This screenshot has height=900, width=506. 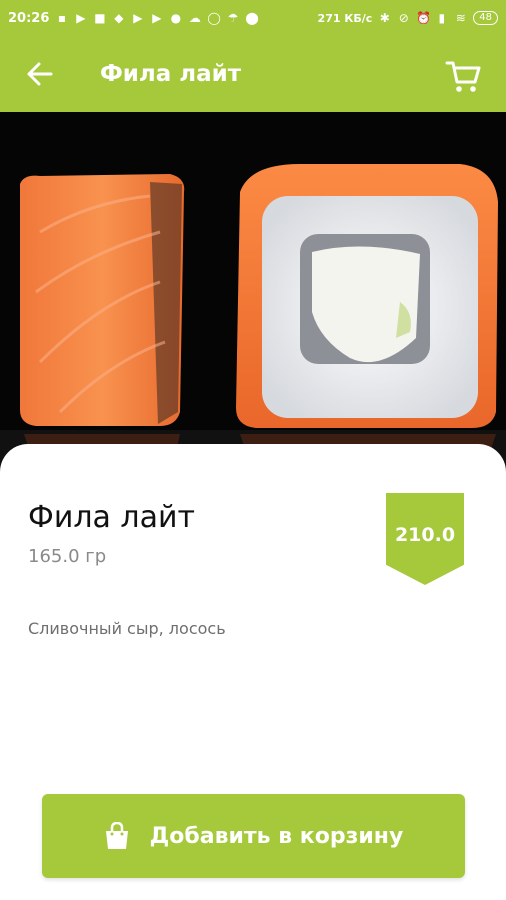 What do you see at coordinates (171, 74) in the screenshot?
I see `page-title: Фила лайт` at bounding box center [171, 74].